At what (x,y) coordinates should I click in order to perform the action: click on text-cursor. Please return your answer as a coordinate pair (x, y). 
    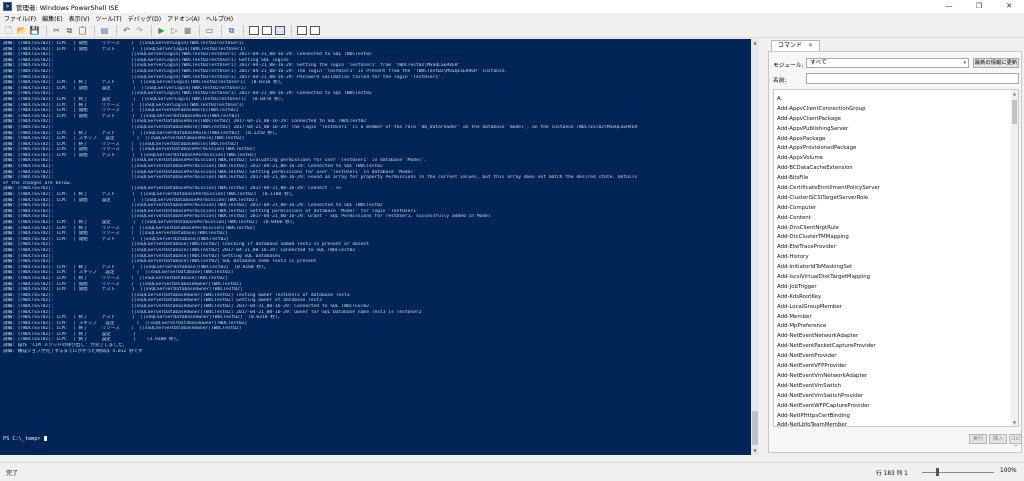
    Looking at the image, I should click on (45, 438).